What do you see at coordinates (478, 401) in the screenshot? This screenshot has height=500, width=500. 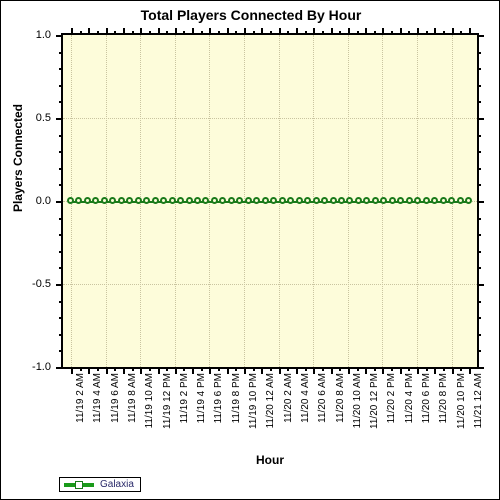 I see `x-axis-tick-label: 11/21 12 AM` at bounding box center [478, 401].